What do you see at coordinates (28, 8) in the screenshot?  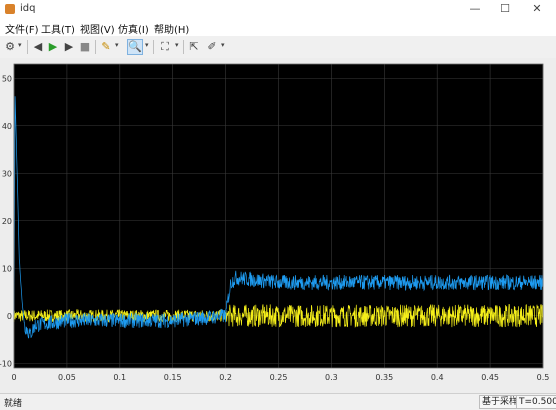 I see `window-title: idq` at bounding box center [28, 8].